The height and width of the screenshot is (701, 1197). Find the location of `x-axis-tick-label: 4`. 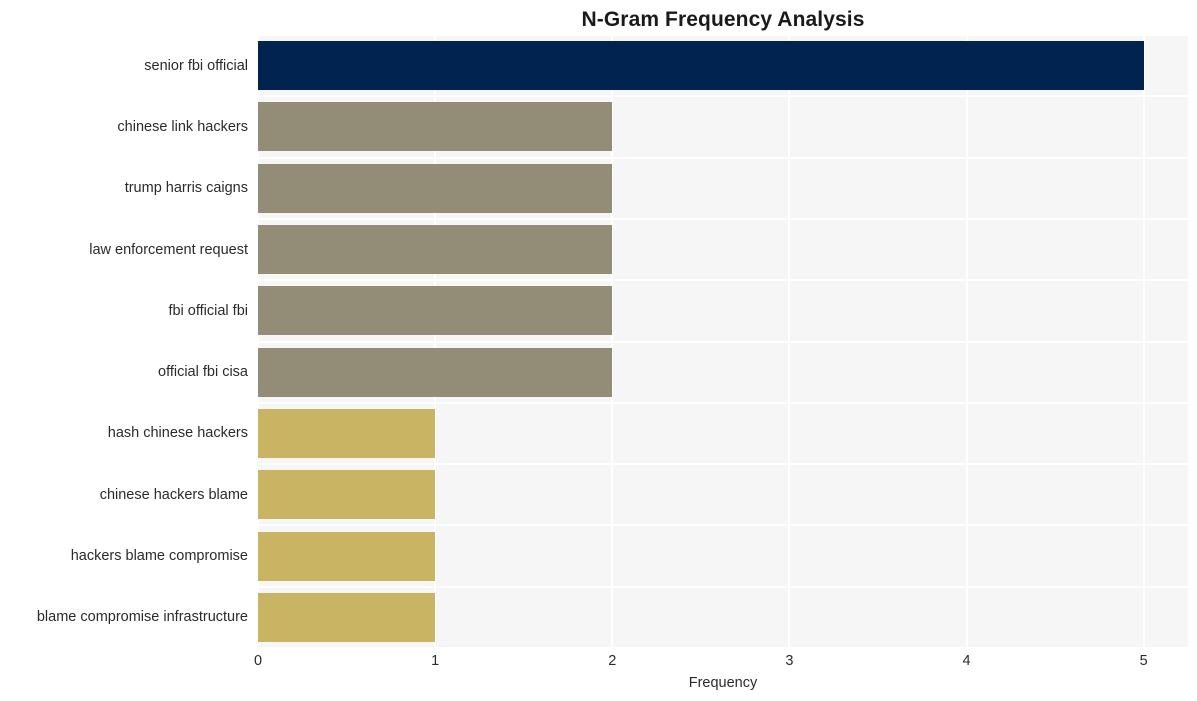

x-axis-tick-label: 4 is located at coordinates (966, 661).